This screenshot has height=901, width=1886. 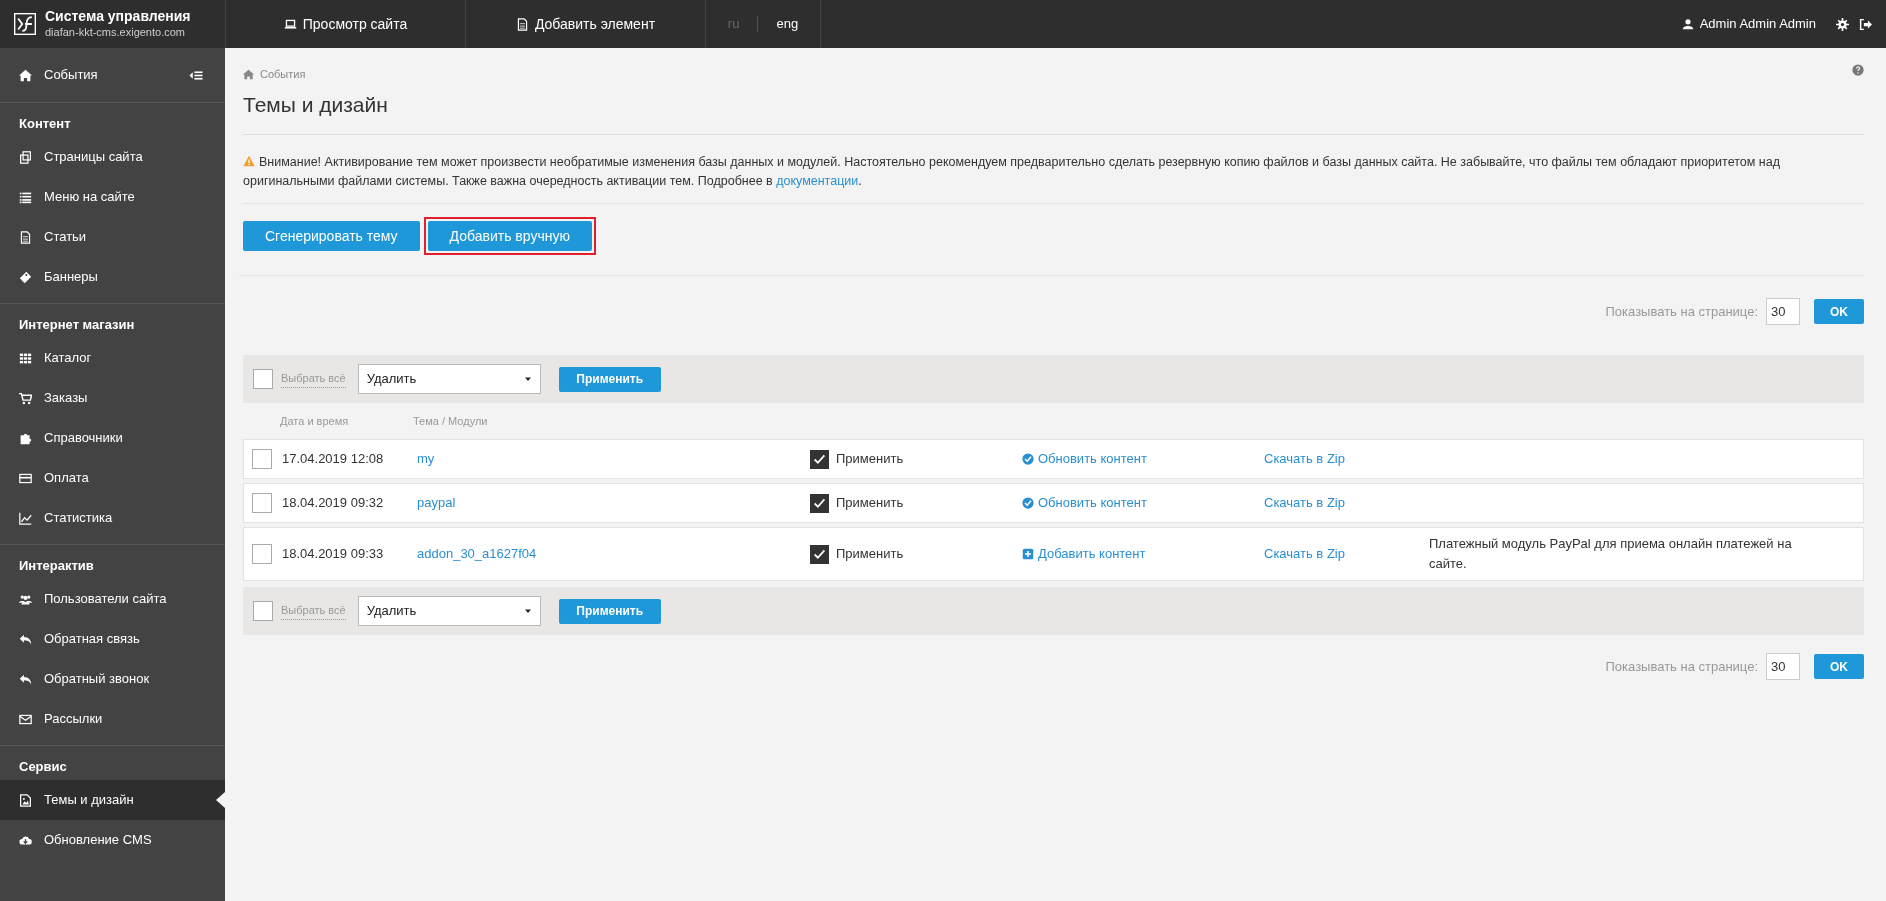 I want to click on sidebar-item: Меню на сайте, so click(x=112, y=197).